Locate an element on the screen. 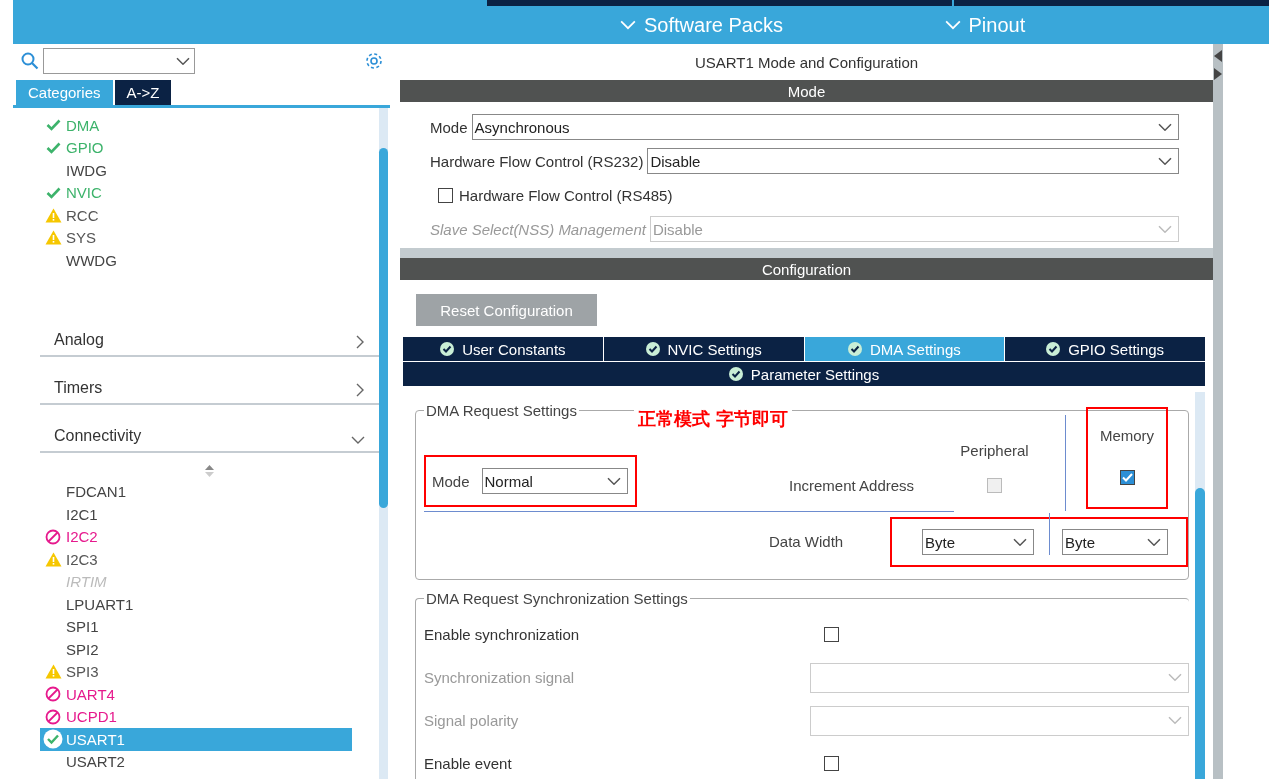 The image size is (1269, 779). field-label: Increment Address is located at coordinates (852, 485).